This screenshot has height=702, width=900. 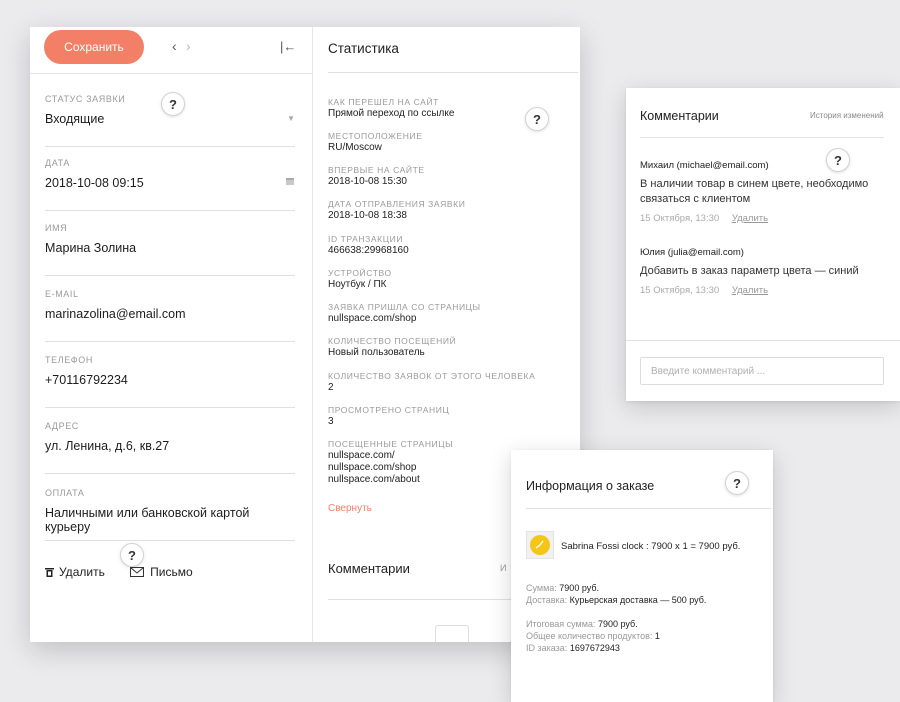 I want to click on stats-title: Статистика, so click(x=363, y=48).